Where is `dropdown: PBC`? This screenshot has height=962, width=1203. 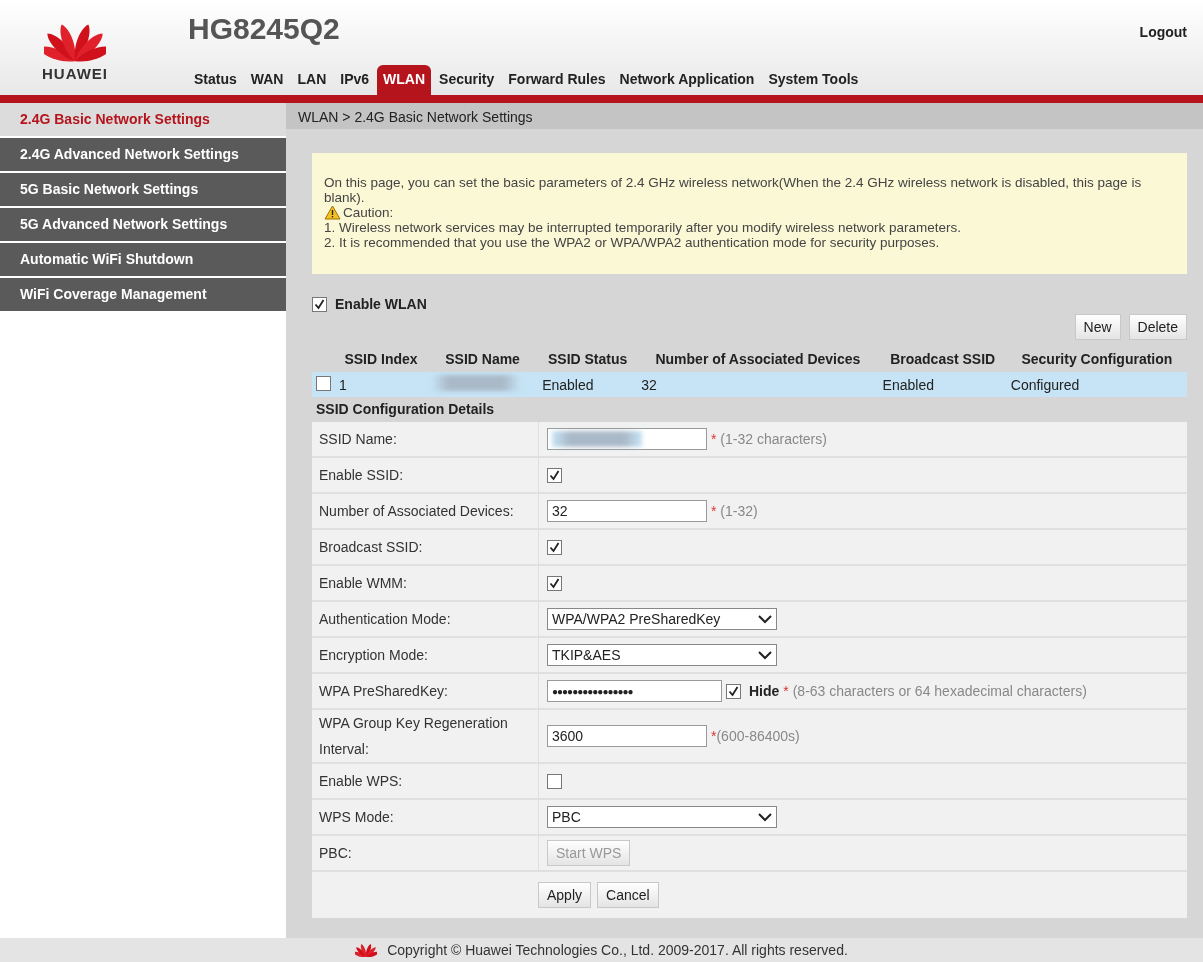 dropdown: PBC is located at coordinates (662, 817).